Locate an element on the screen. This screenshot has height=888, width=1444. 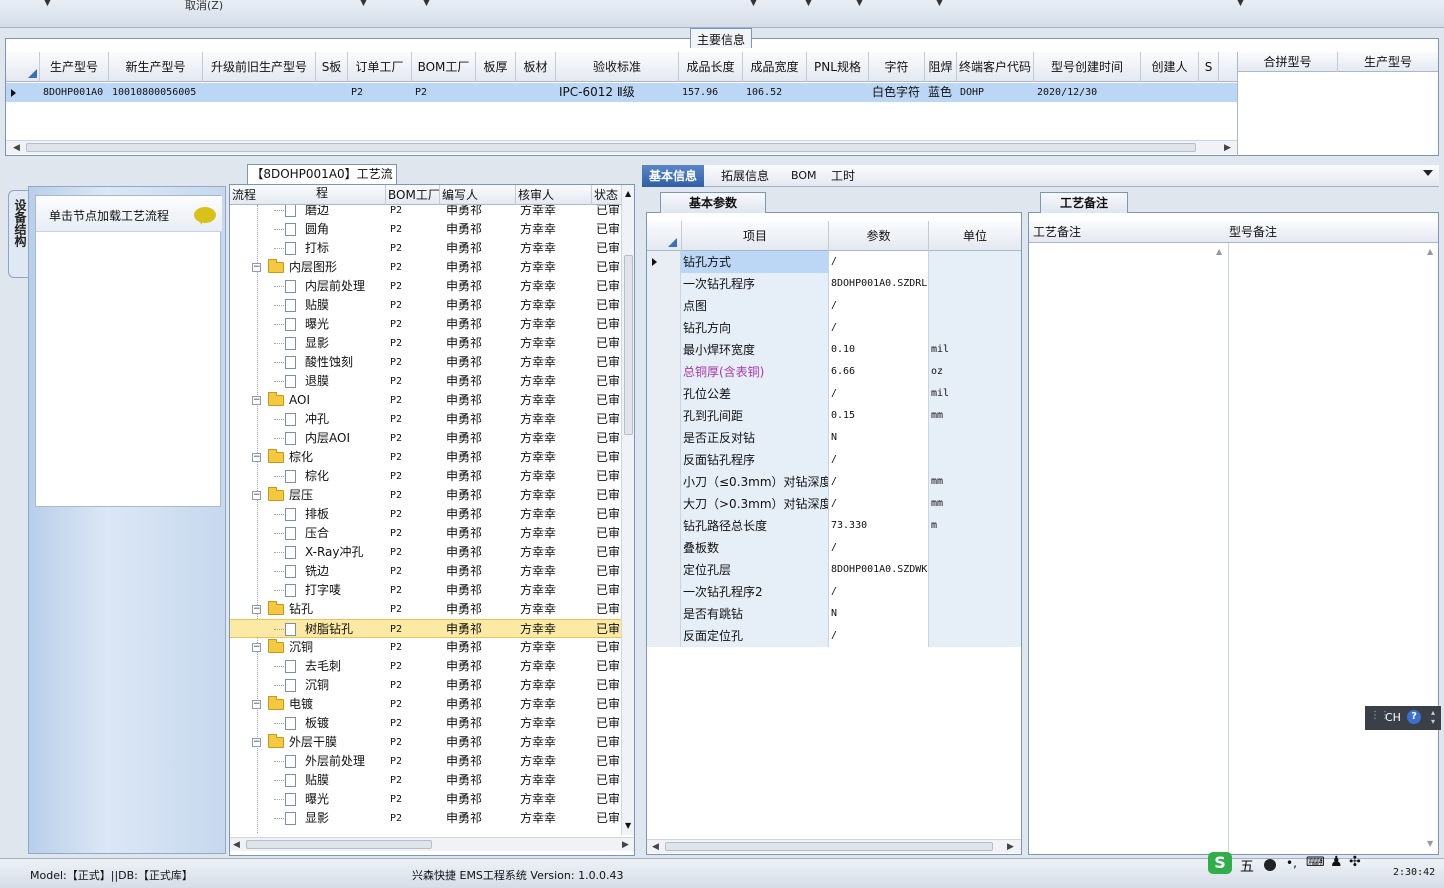
table-row: 最小焊环宽度 0.10 mil is located at coordinates (834, 350).